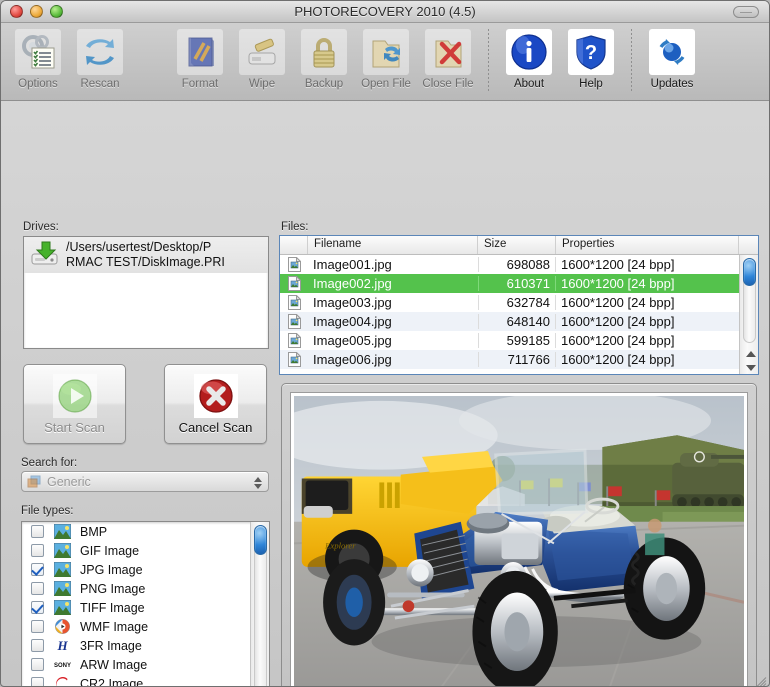 This screenshot has width=770, height=687. Describe the element at coordinates (749, 360) in the screenshot. I see `files-scroll-buttons` at that location.